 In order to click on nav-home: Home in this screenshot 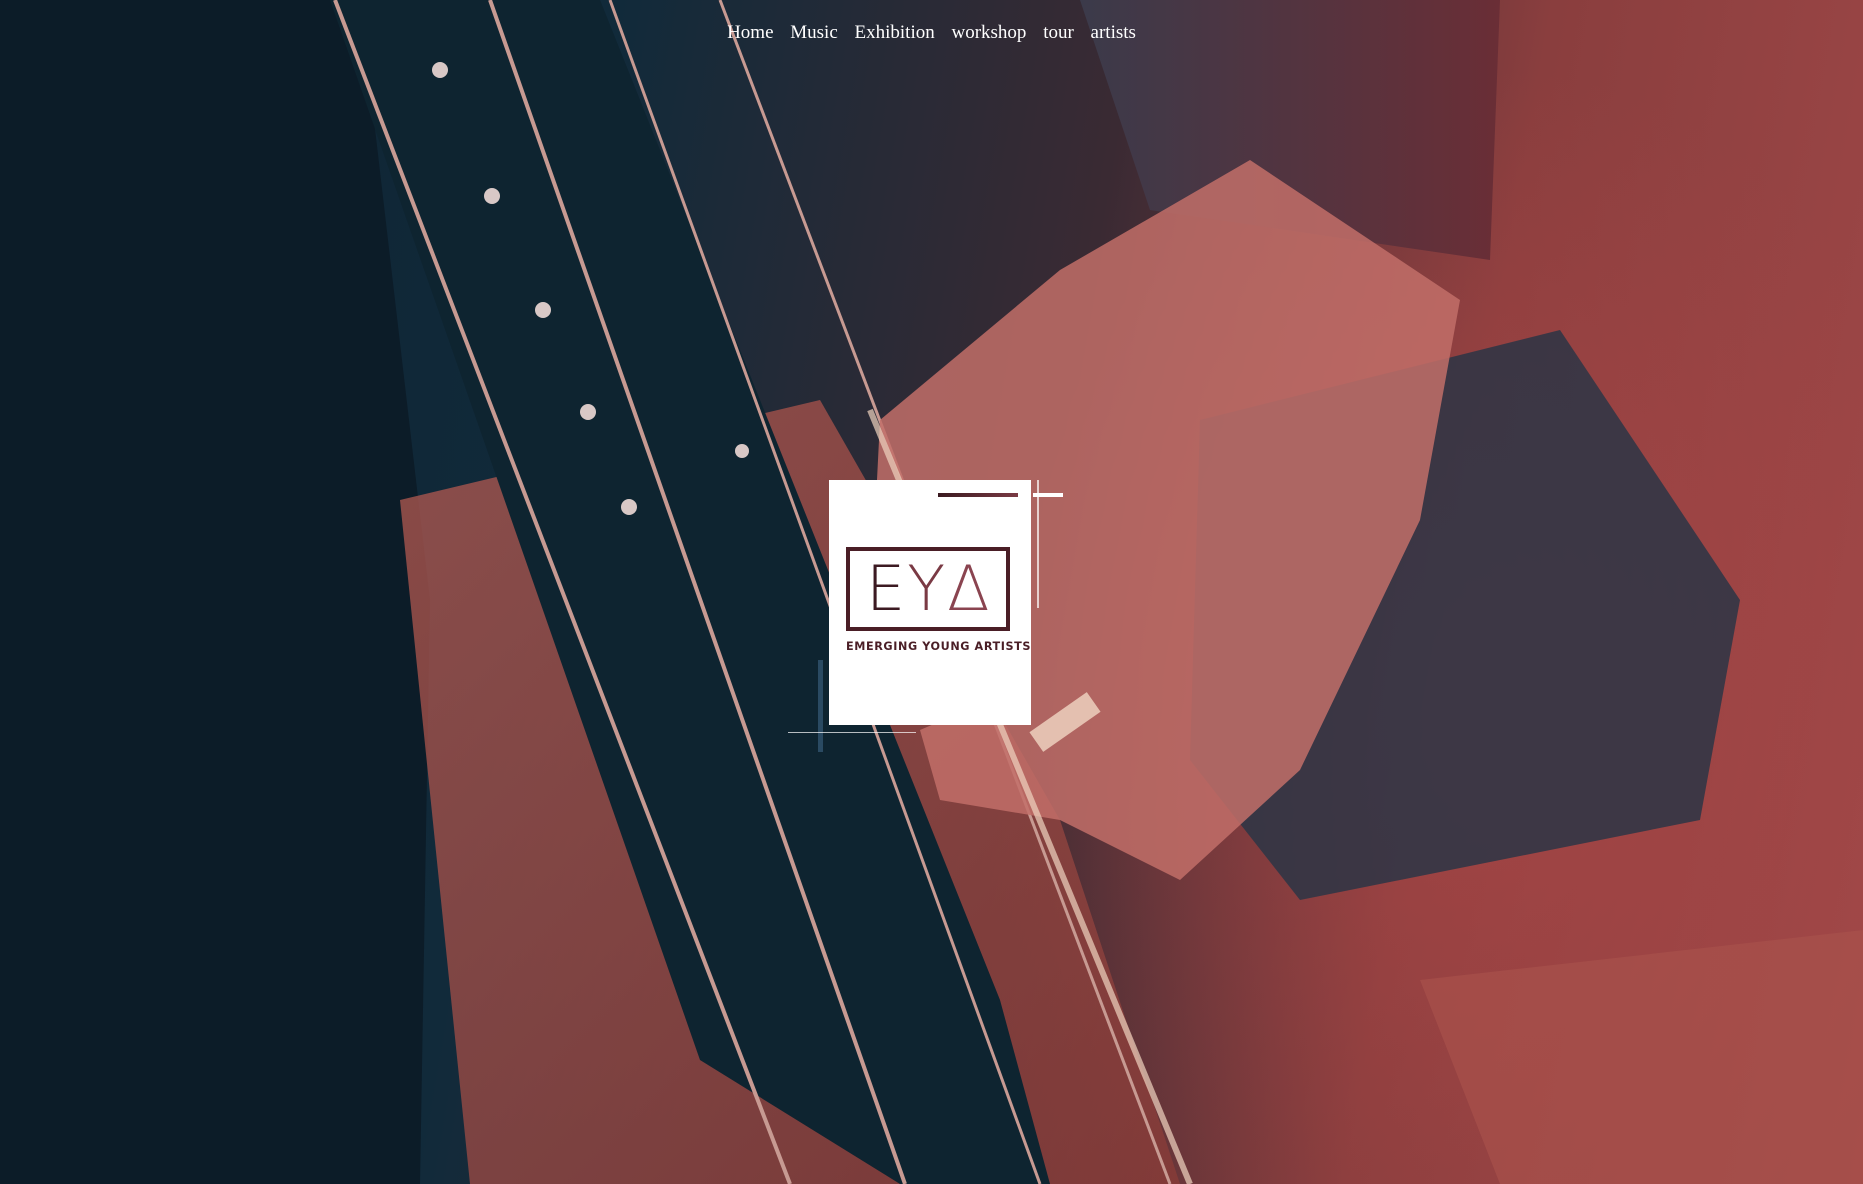, I will do `click(750, 32)`.